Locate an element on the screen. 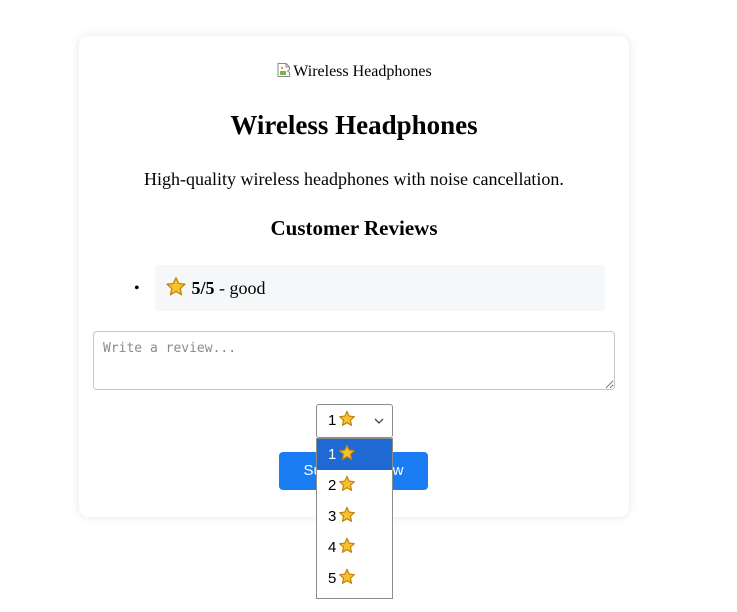  rating-option-label: 5 is located at coordinates (332, 578).